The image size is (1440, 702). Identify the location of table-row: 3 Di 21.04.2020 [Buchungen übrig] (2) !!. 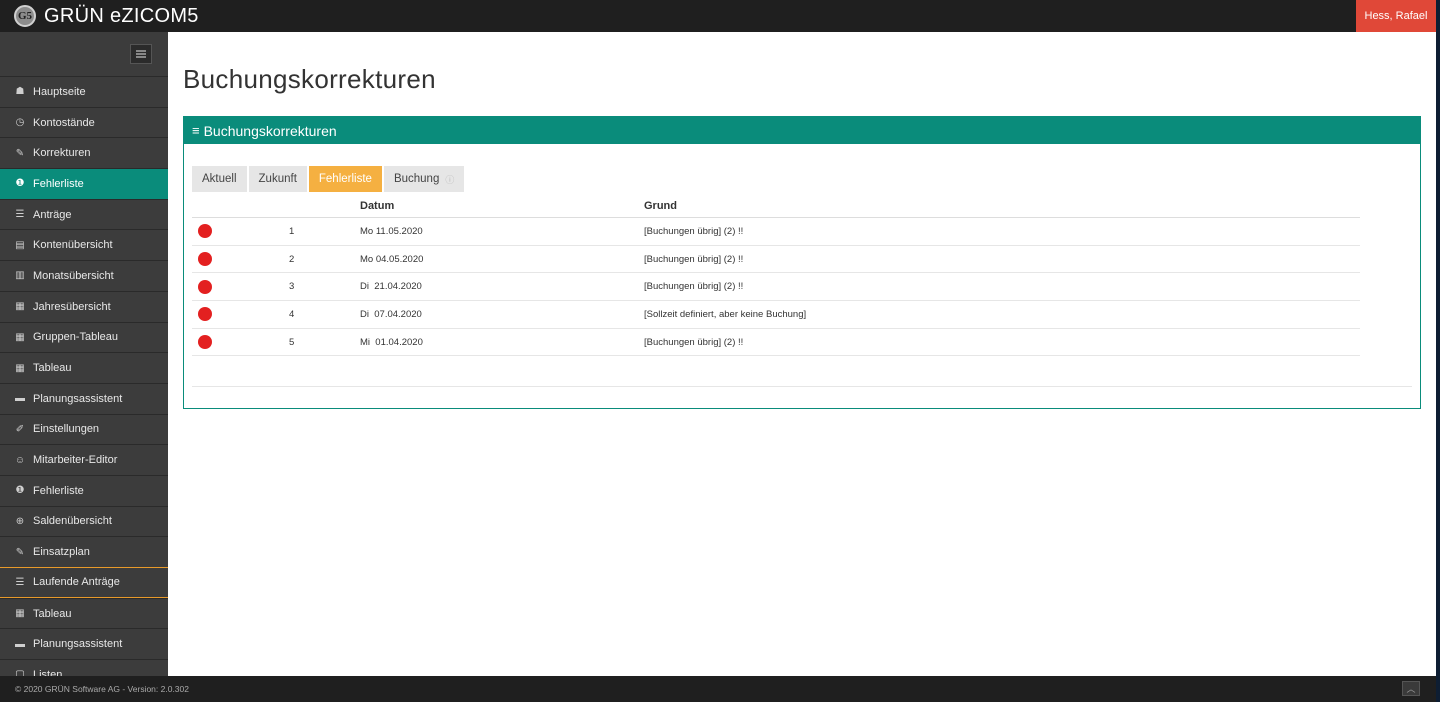
(776, 287).